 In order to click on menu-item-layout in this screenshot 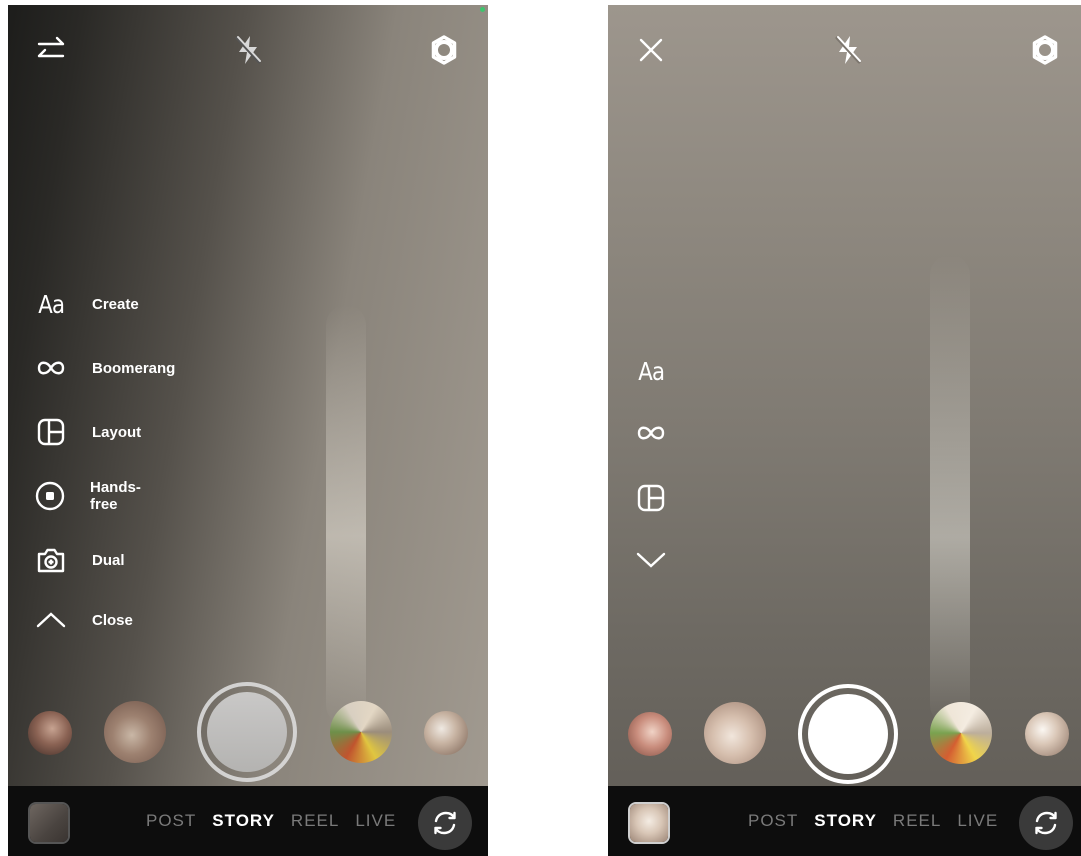, I will do `click(651, 498)`.